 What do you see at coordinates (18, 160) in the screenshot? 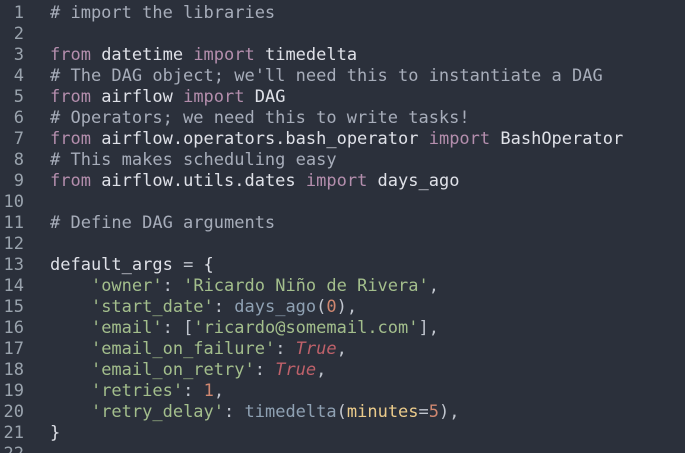
I see `line-number: 8` at bounding box center [18, 160].